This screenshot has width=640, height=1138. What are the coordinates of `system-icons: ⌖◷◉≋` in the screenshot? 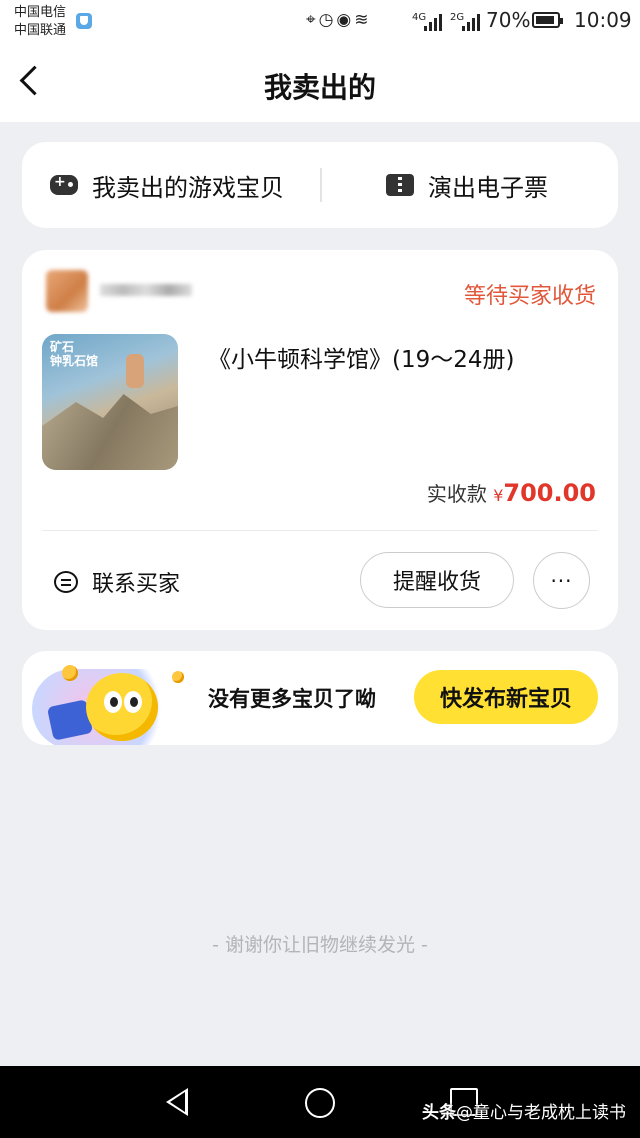 It's located at (339, 20).